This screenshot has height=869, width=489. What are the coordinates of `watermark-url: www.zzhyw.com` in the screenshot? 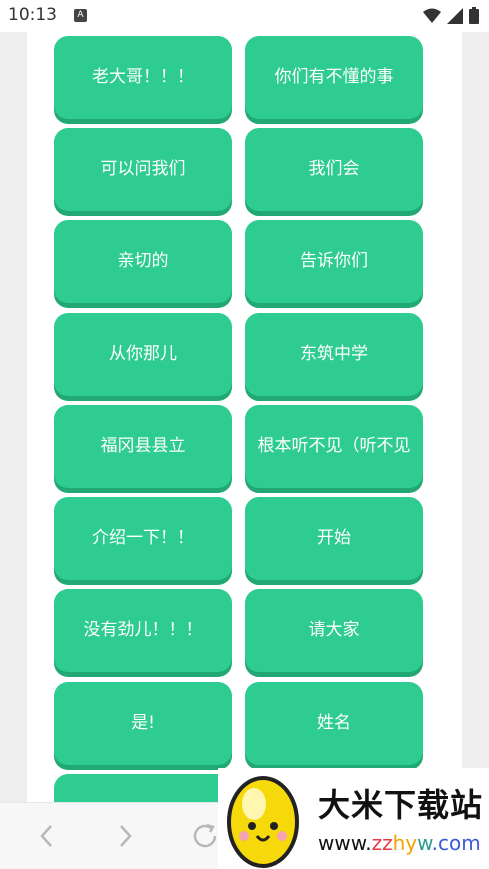 It's located at (399, 843).